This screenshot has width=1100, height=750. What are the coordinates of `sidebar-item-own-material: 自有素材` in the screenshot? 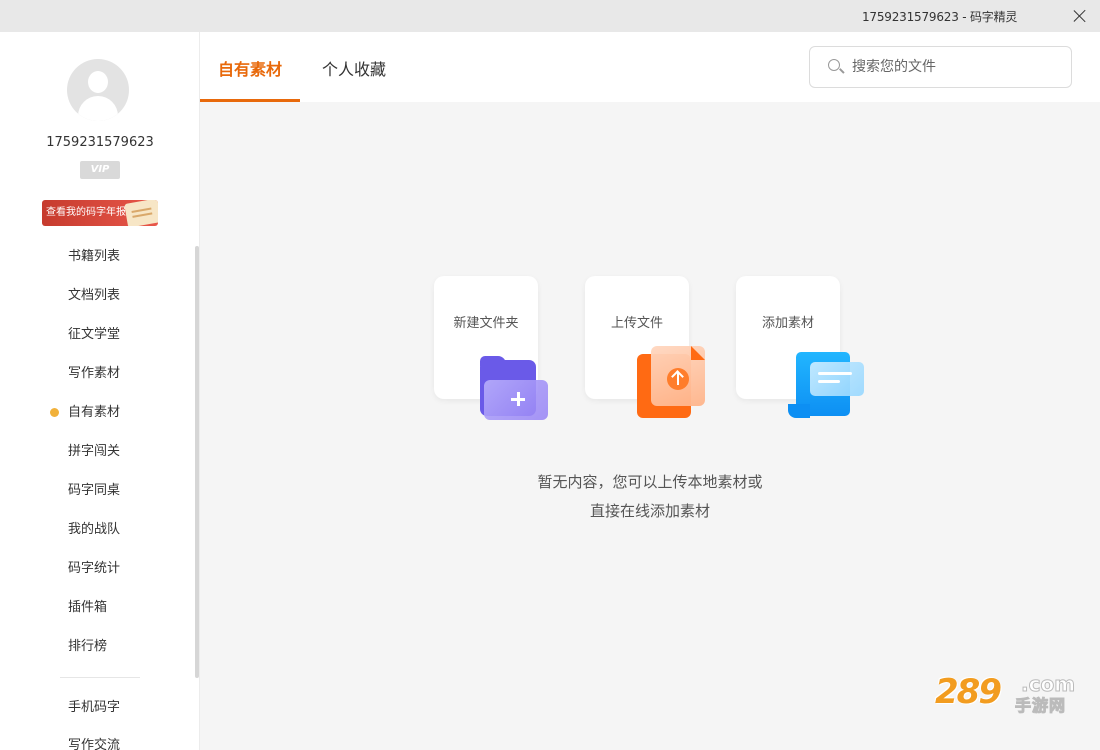 It's located at (99, 412).